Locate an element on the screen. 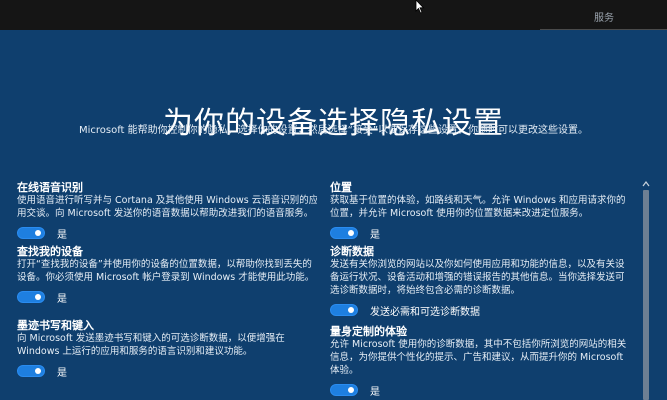 Image resolution: width=667 pixels, height=400 pixels. scrollbar is located at coordinates (646, 290).